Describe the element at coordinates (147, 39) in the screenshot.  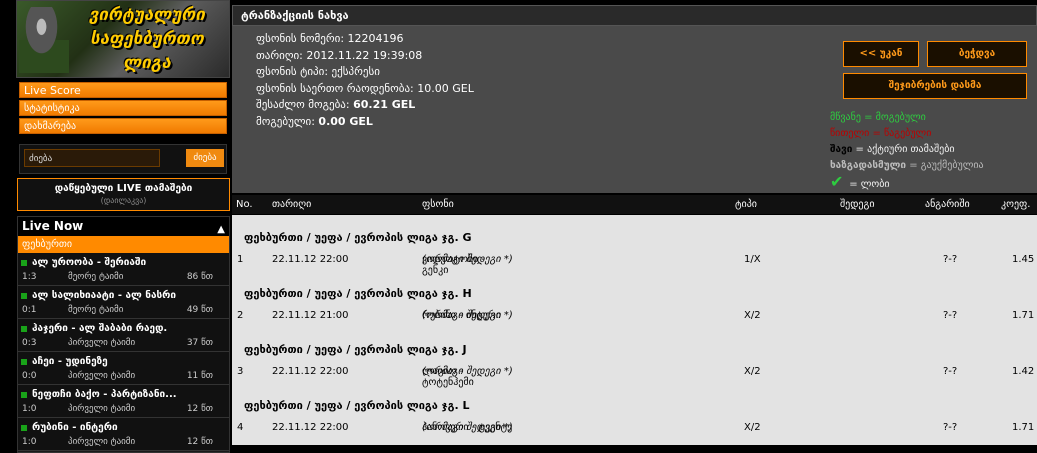
I see `logo-line-2: საფეხბურთო` at that location.